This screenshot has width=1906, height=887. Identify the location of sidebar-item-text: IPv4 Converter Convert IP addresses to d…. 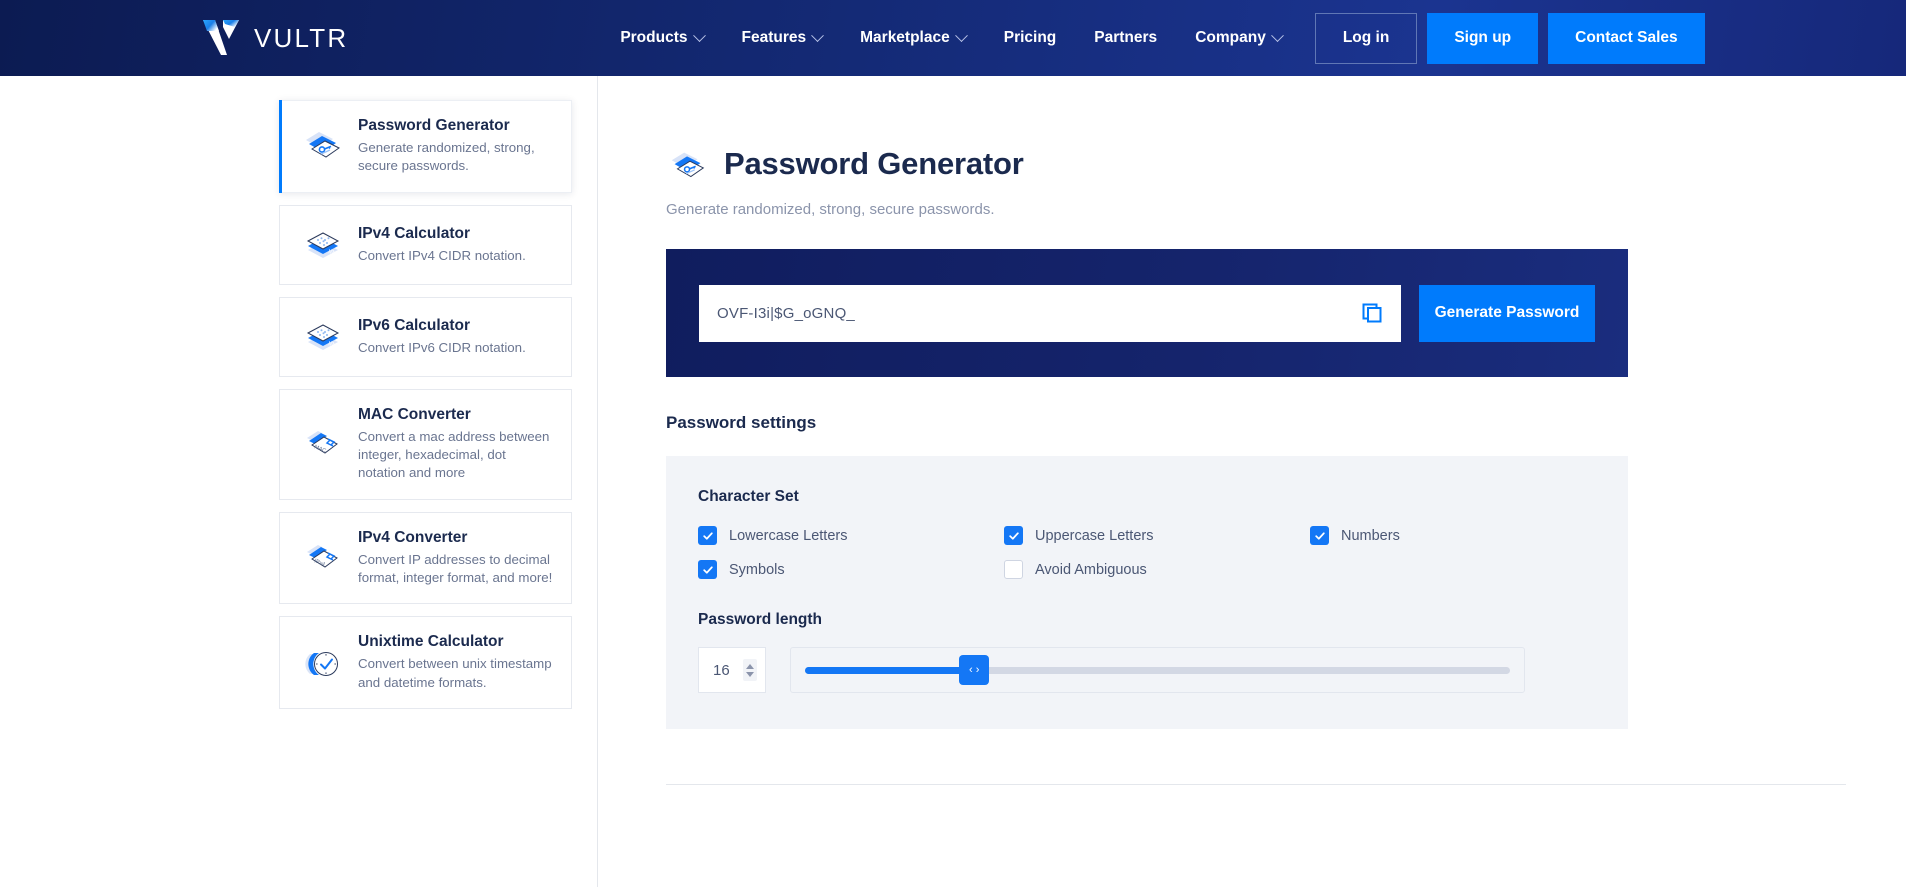
(455, 558).